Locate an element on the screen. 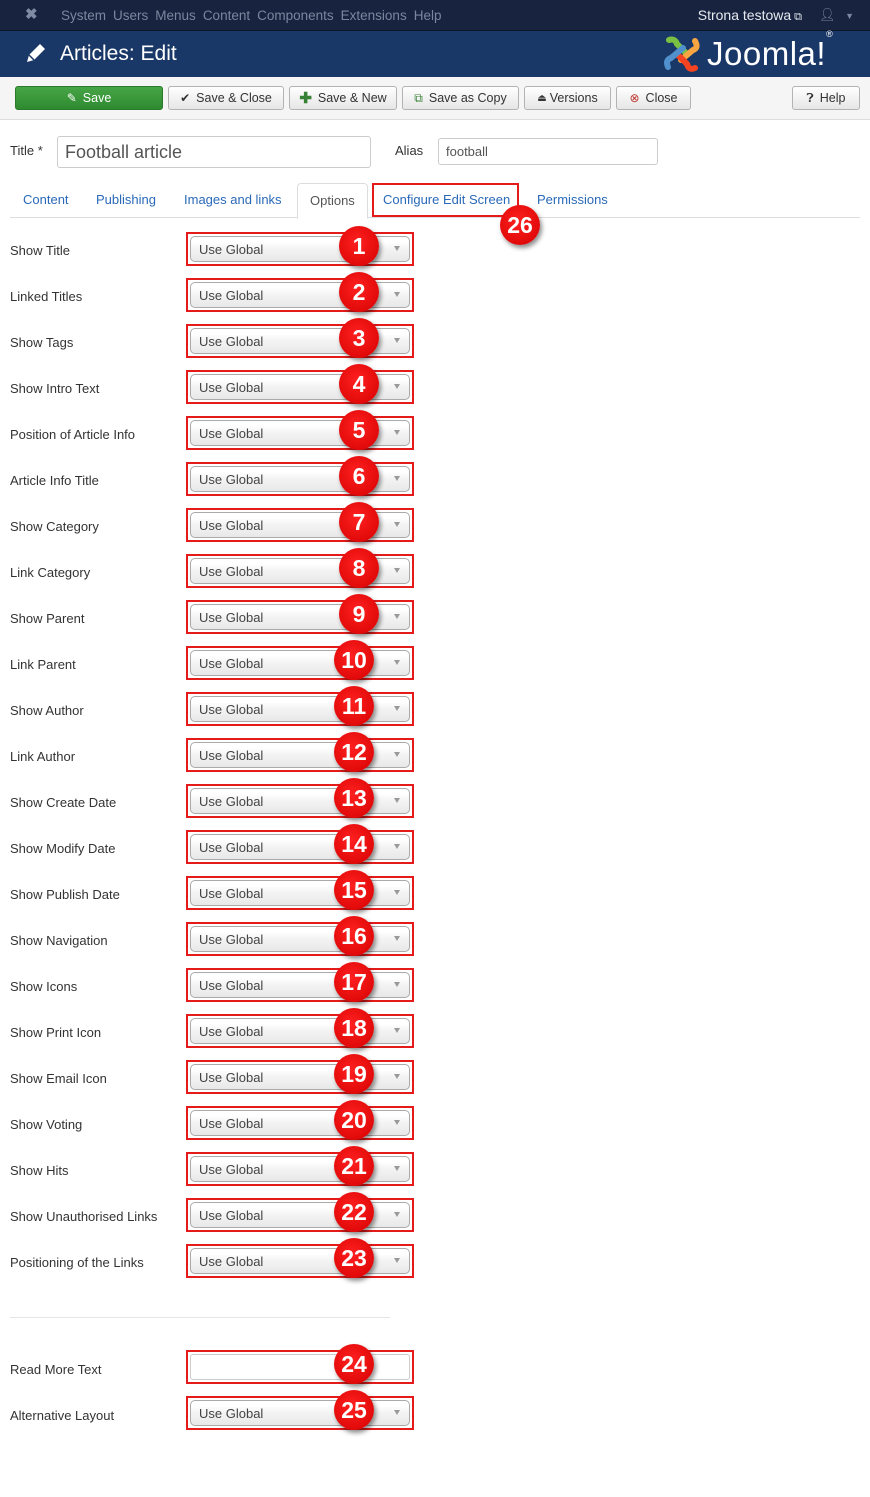 Image resolution: width=870 pixels, height=1497 pixels. registered-mark: ® is located at coordinates (830, 34).